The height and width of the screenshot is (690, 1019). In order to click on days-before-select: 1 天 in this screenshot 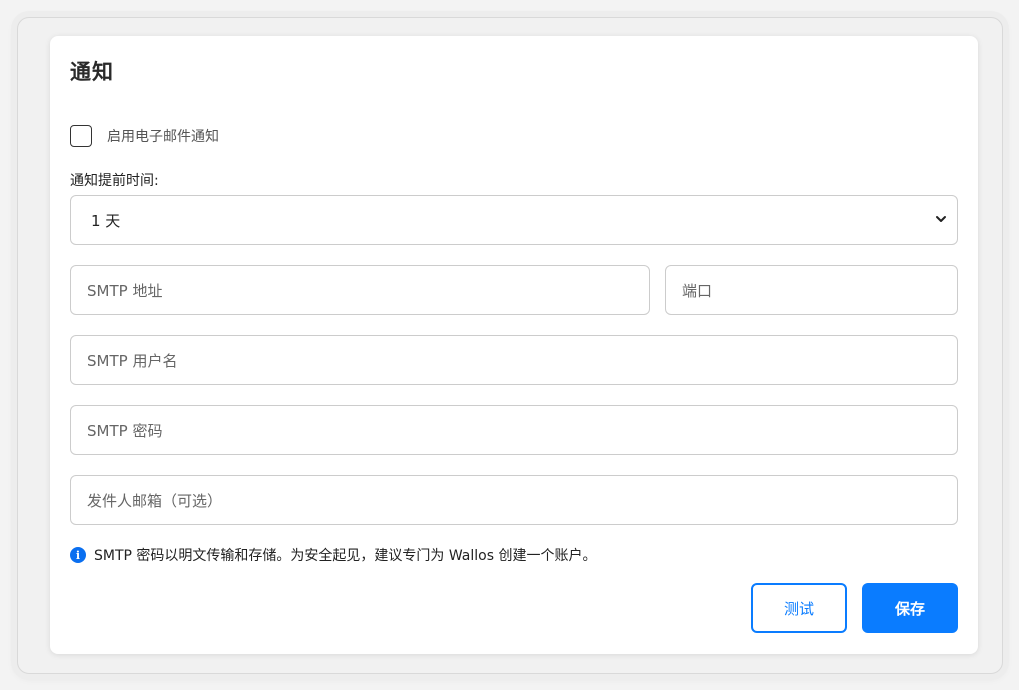, I will do `click(514, 220)`.